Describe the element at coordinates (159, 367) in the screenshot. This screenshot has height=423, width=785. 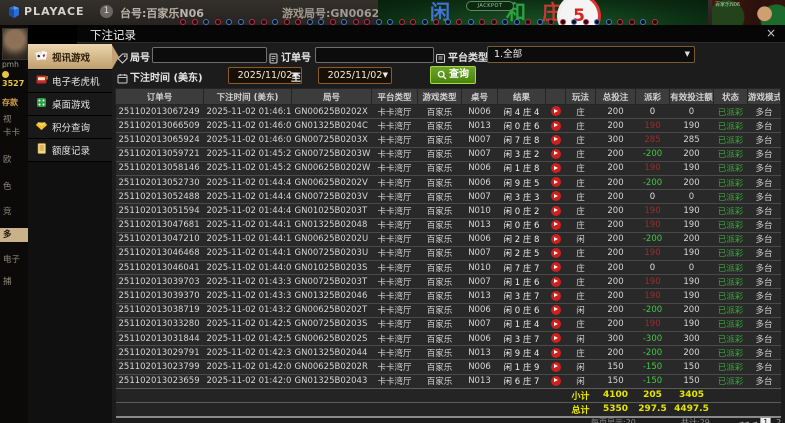
I see `cell-order-no: 251102013023799` at that location.